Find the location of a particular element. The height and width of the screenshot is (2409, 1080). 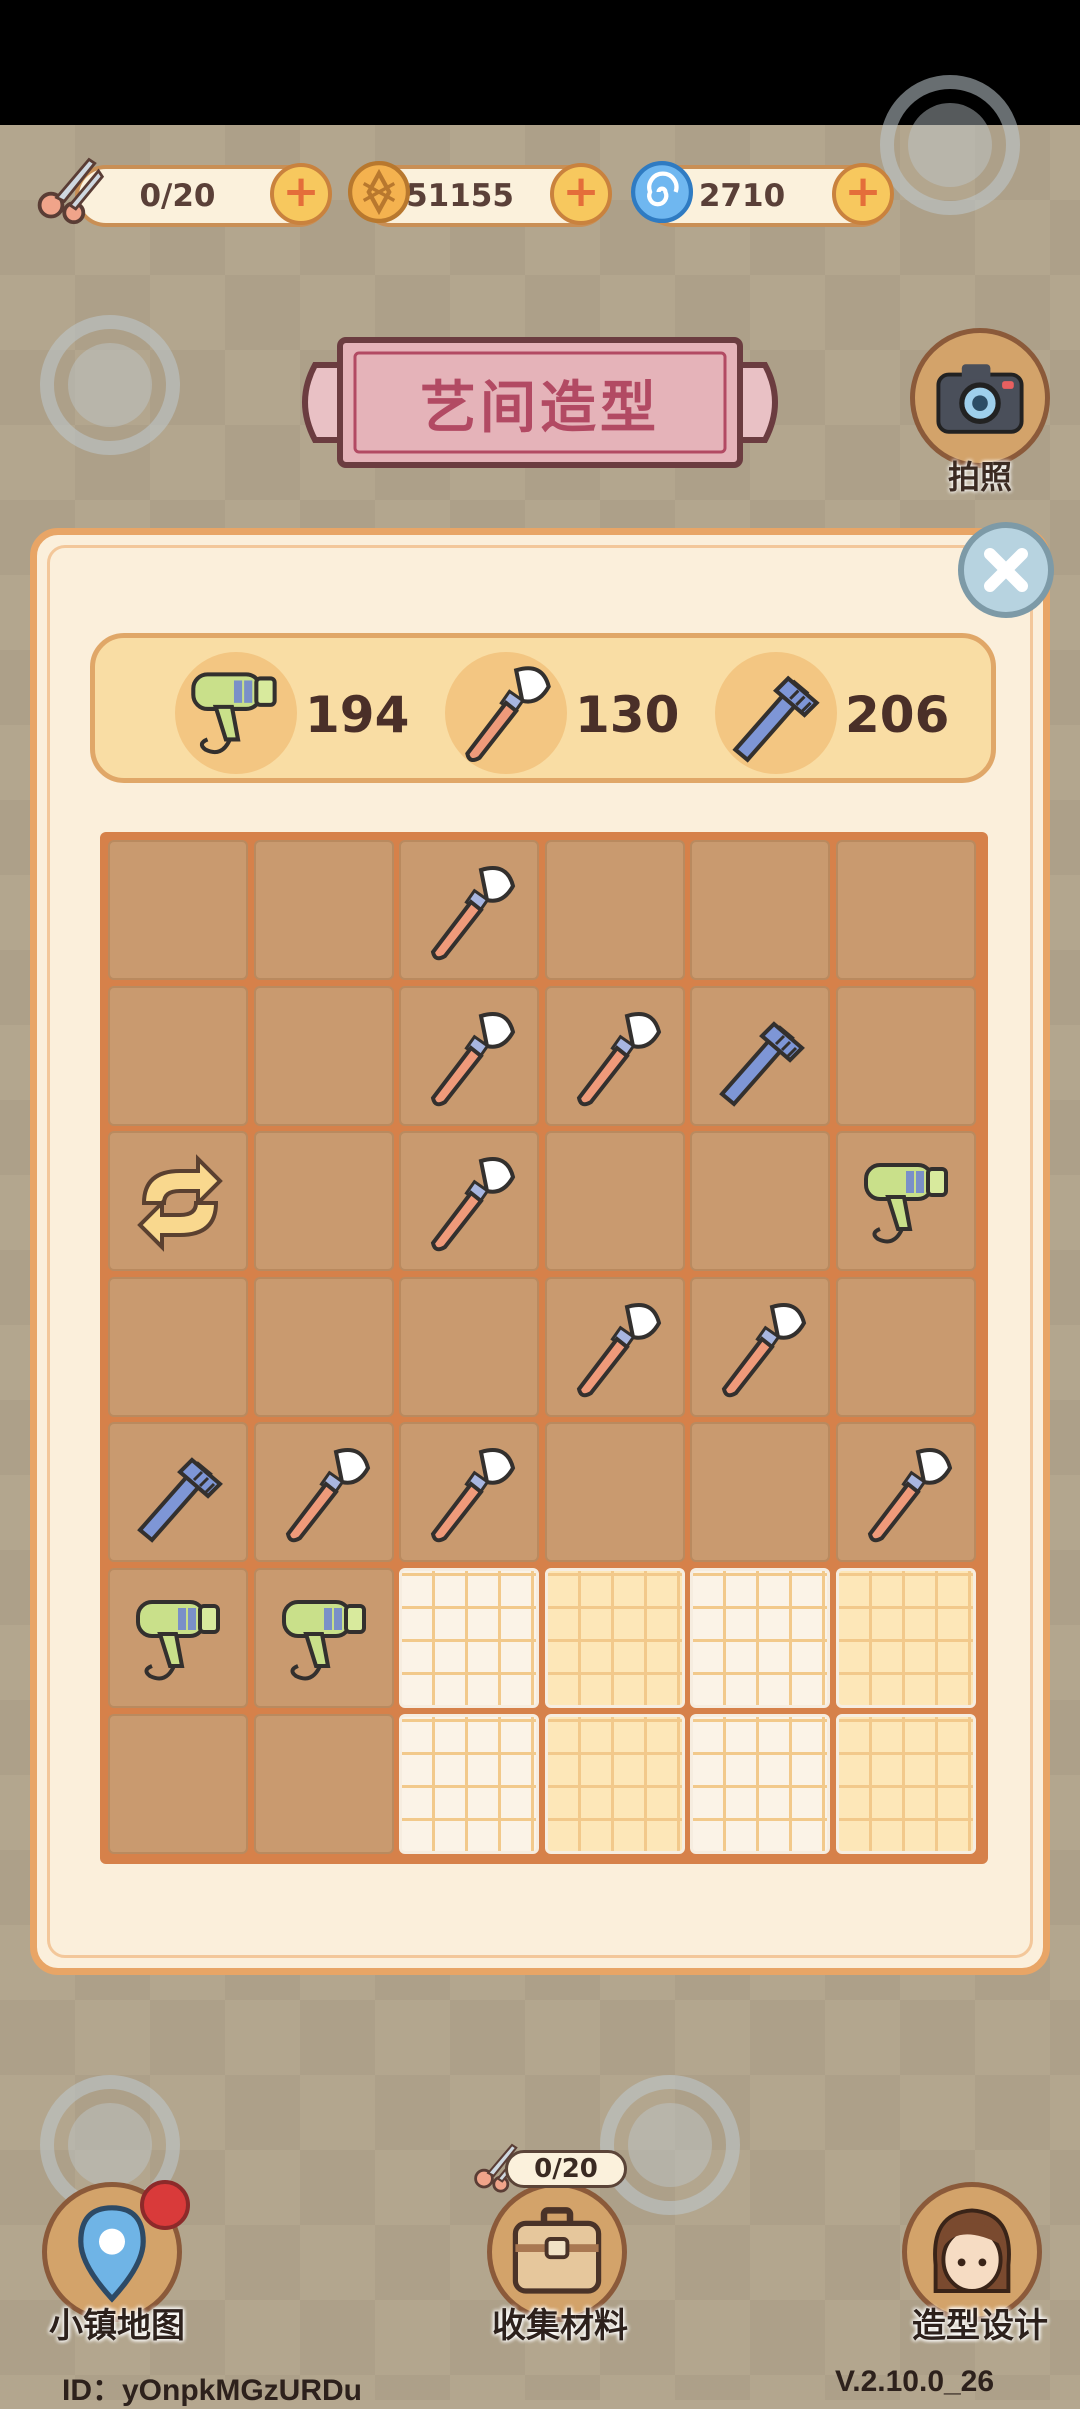

tool-count: 194 is located at coordinates (357, 715).